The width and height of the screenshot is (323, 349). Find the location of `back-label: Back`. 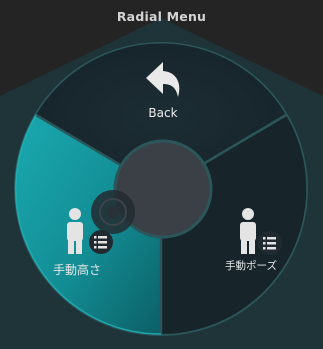

back-label: Back is located at coordinates (163, 113).